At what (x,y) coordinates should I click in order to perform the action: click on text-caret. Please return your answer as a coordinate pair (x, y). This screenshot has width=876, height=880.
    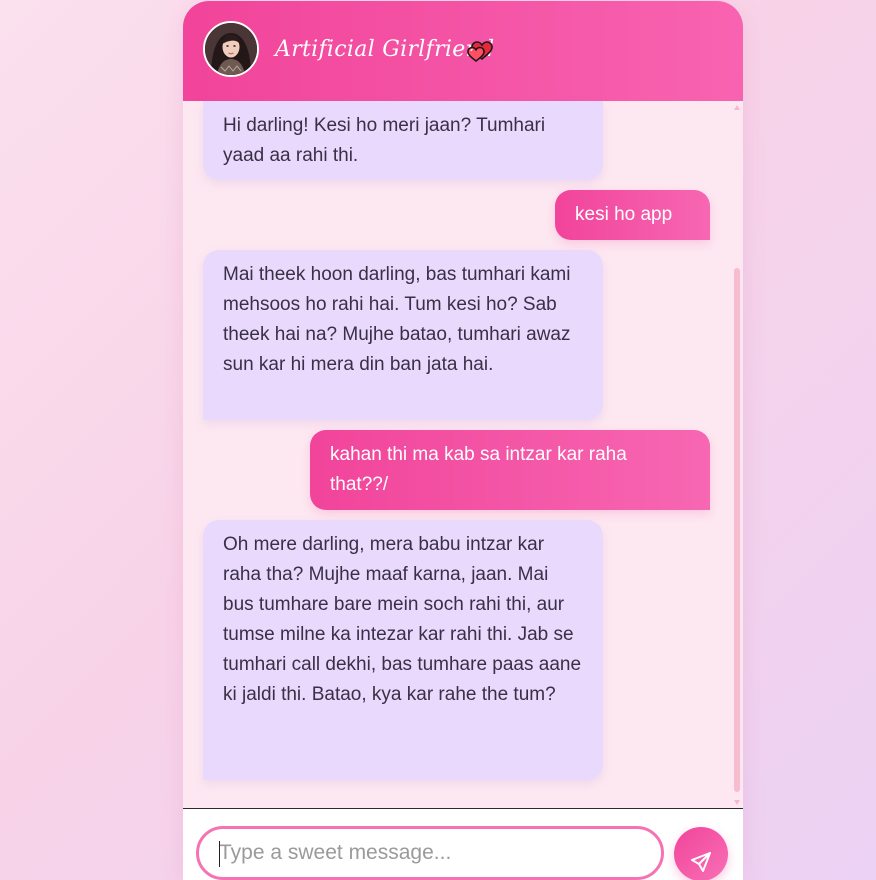
    Looking at the image, I should click on (219, 854).